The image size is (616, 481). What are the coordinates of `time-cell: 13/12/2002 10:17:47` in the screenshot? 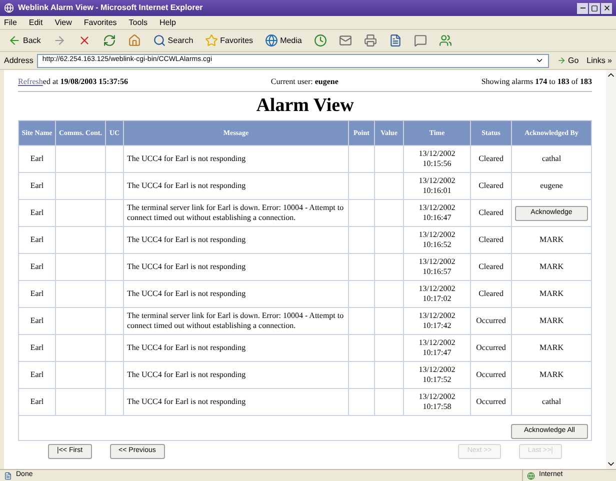 It's located at (437, 348).